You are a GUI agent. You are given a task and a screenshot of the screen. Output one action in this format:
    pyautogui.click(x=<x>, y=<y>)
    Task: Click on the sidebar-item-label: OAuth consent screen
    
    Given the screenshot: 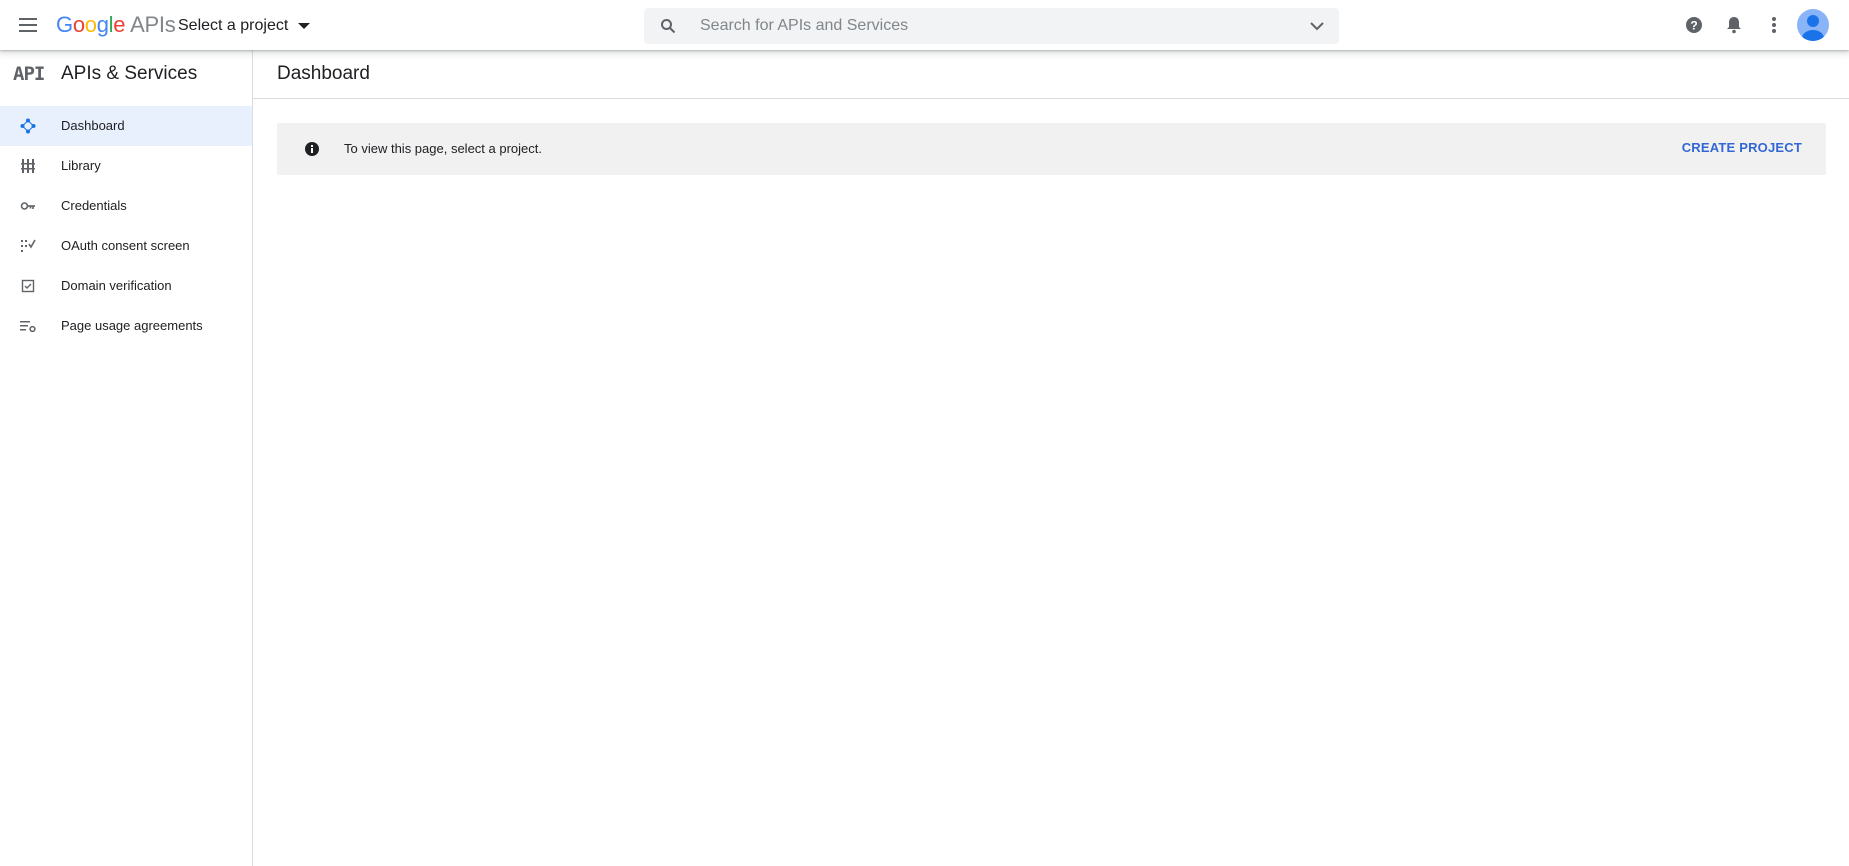 What is the action you would take?
    pyautogui.click(x=125, y=245)
    